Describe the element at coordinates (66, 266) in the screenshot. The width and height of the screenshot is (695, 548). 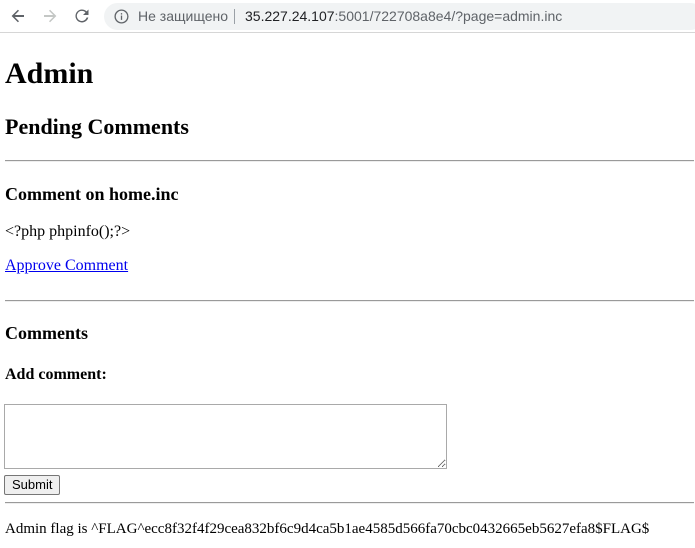
I see `approve-comment-link: Approve Comment` at that location.